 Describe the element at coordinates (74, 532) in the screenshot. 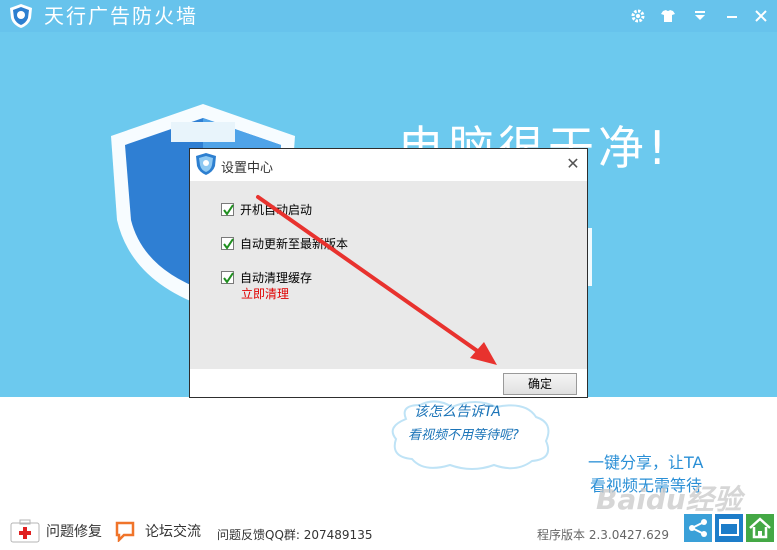

I see `repair-label: 问题修复` at that location.